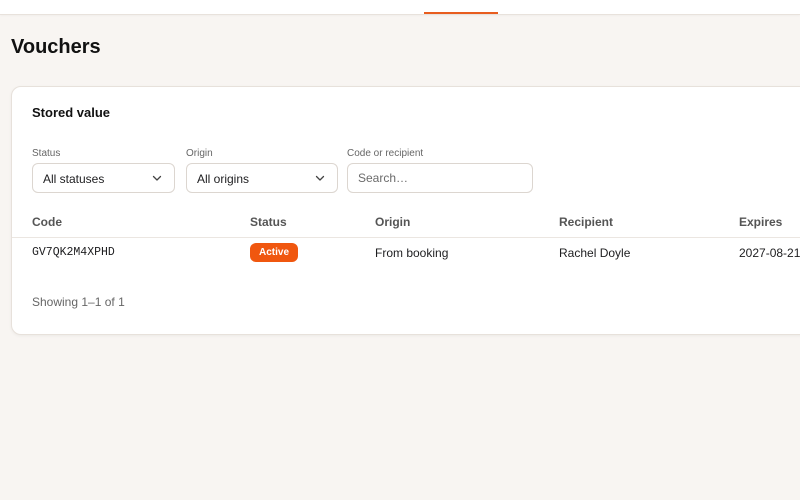 This screenshot has width=800, height=500. Describe the element at coordinates (223, 179) in the screenshot. I see `origin-filter-value: All origins` at that location.